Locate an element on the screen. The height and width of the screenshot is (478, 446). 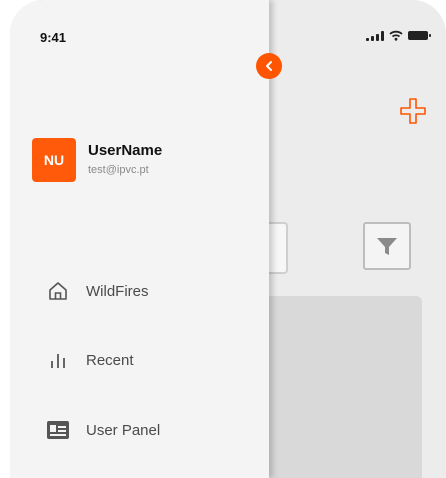
wifi-icon is located at coordinates (396, 35).